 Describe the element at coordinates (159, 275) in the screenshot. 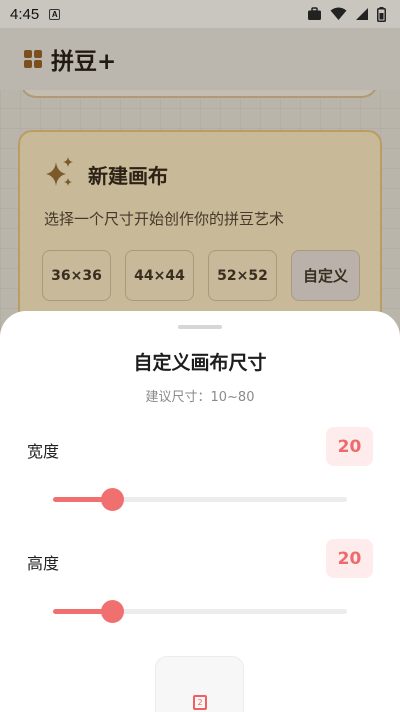

I see `size-44-button: 44×44` at that location.